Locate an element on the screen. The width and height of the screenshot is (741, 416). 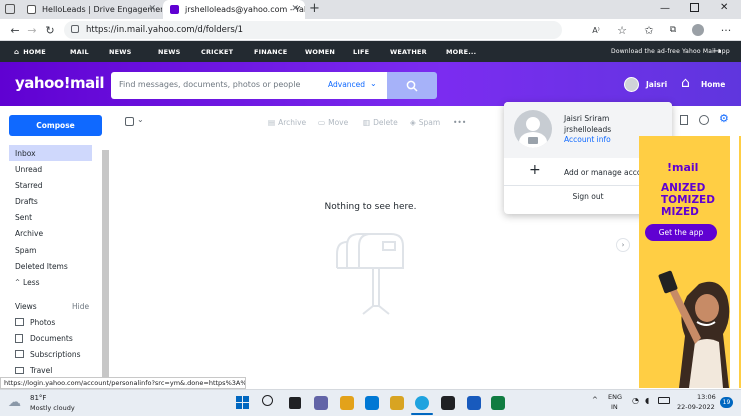
volume-icon: ◖ is located at coordinates (647, 400).